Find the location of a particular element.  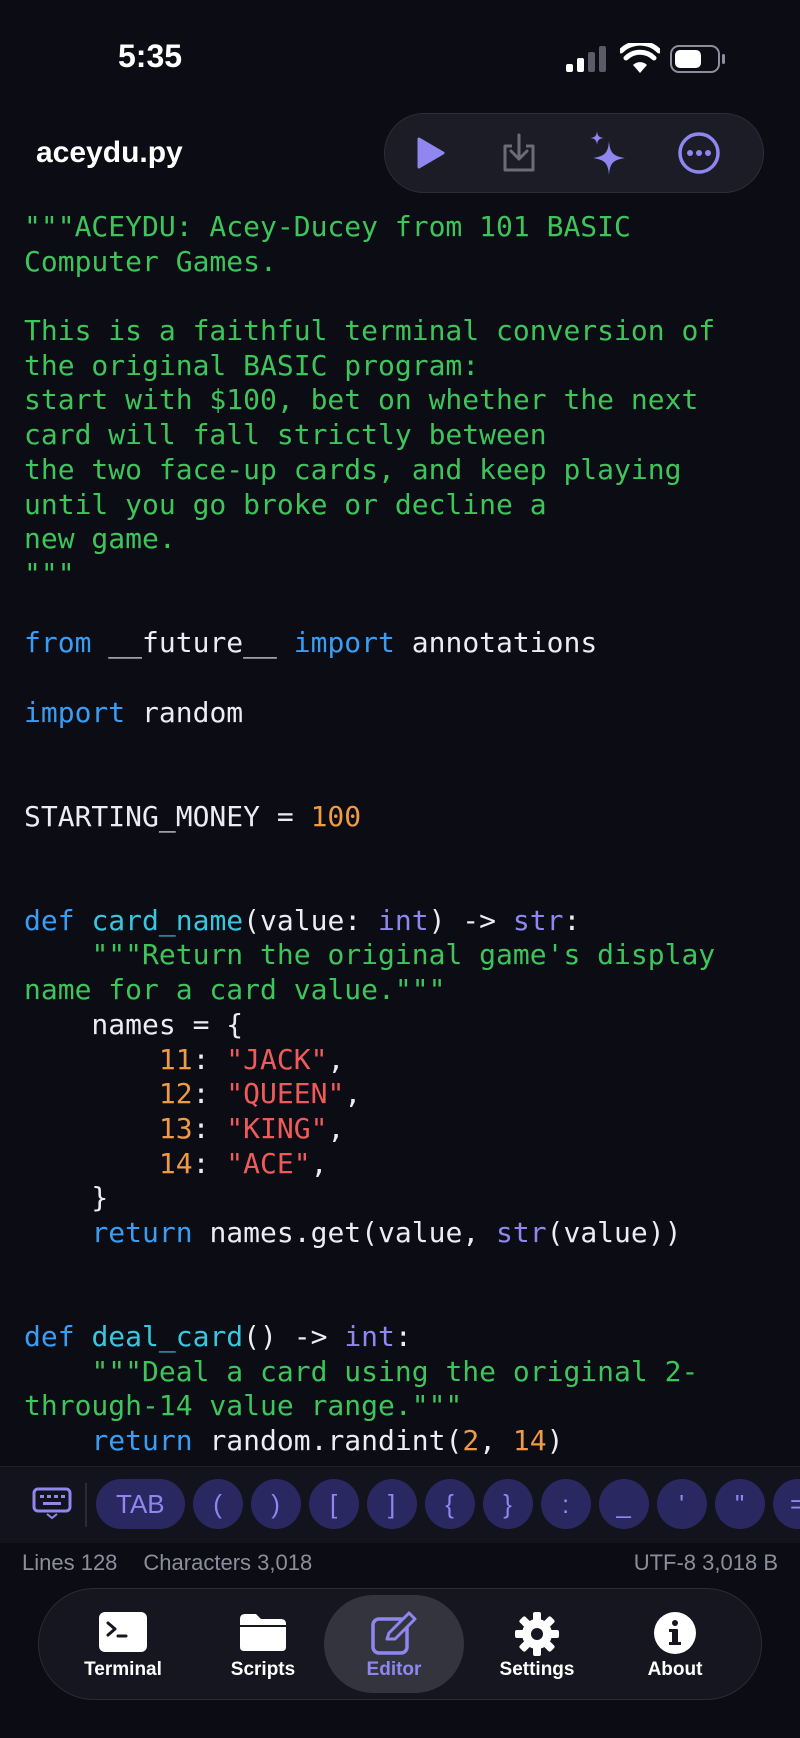

accessory-key: ) is located at coordinates (275, 1504).